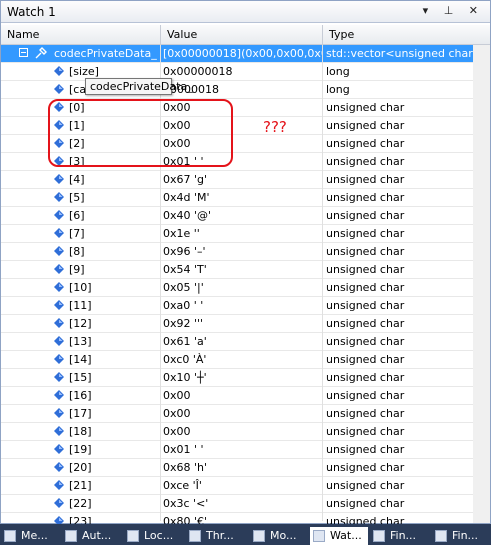 This screenshot has height=545, width=491. Describe the element at coordinates (245, 270) in the screenshot. I see `watch-row: [9] 0x54 'T' unsigned char` at that location.